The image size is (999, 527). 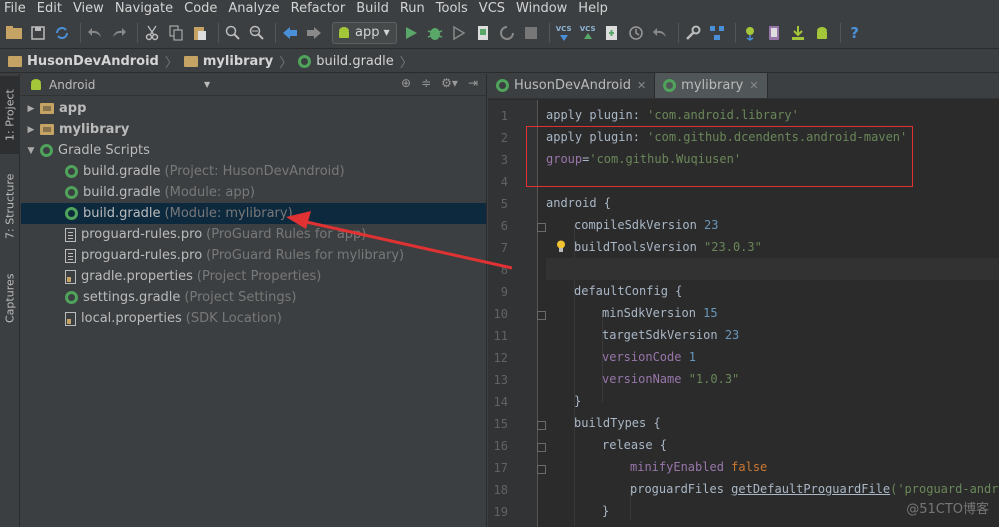 I want to click on tab-structure-label: 7: Structure, so click(x=10, y=206).